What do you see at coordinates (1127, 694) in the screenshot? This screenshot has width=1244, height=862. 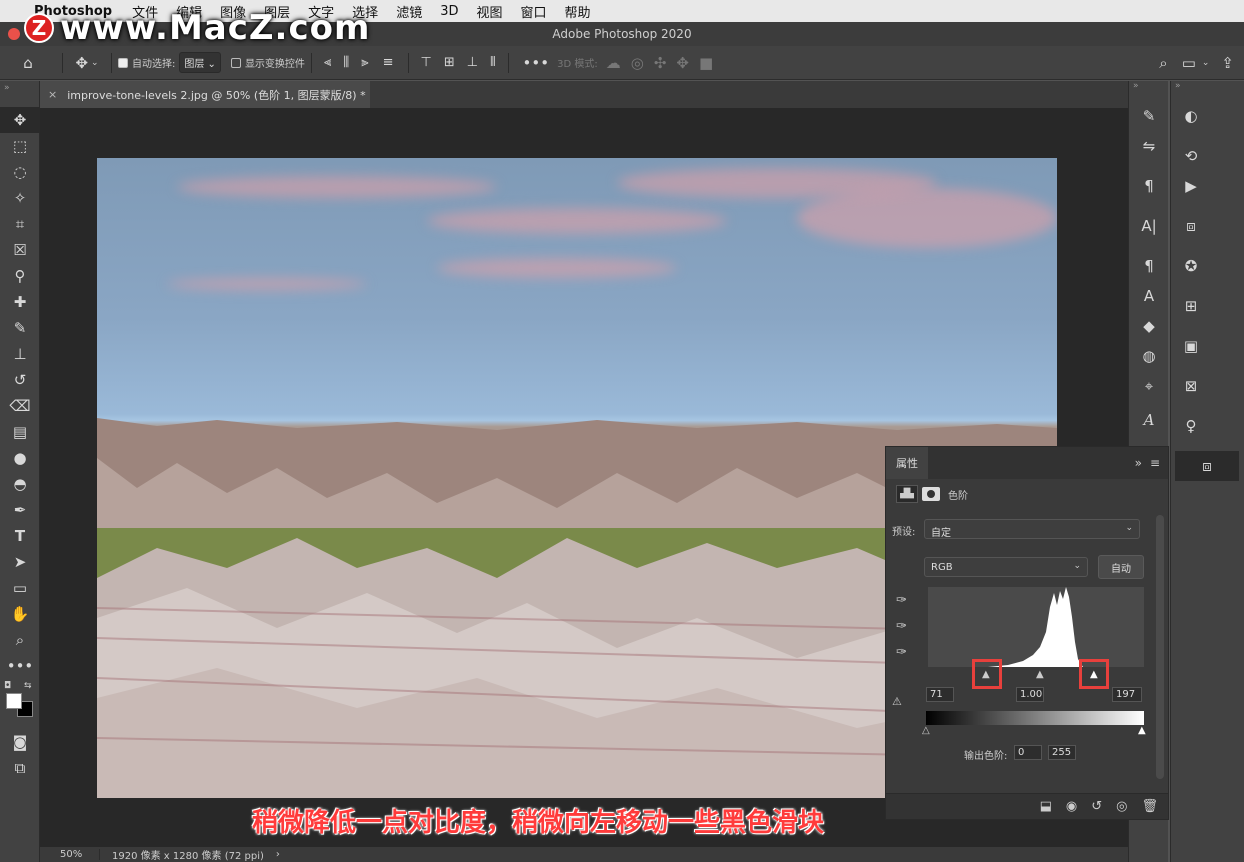 I see `input-white-field: 197` at bounding box center [1127, 694].